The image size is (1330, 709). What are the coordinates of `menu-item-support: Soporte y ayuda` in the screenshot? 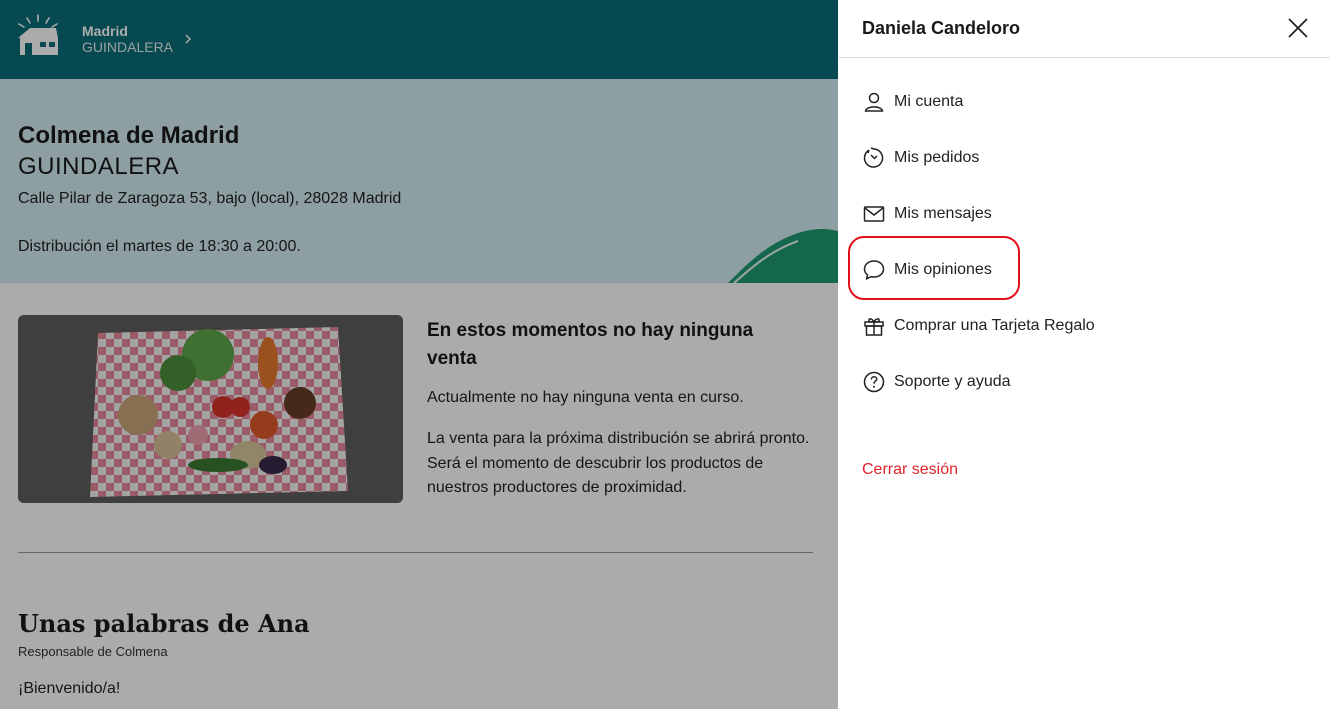 It's located at (936, 382).